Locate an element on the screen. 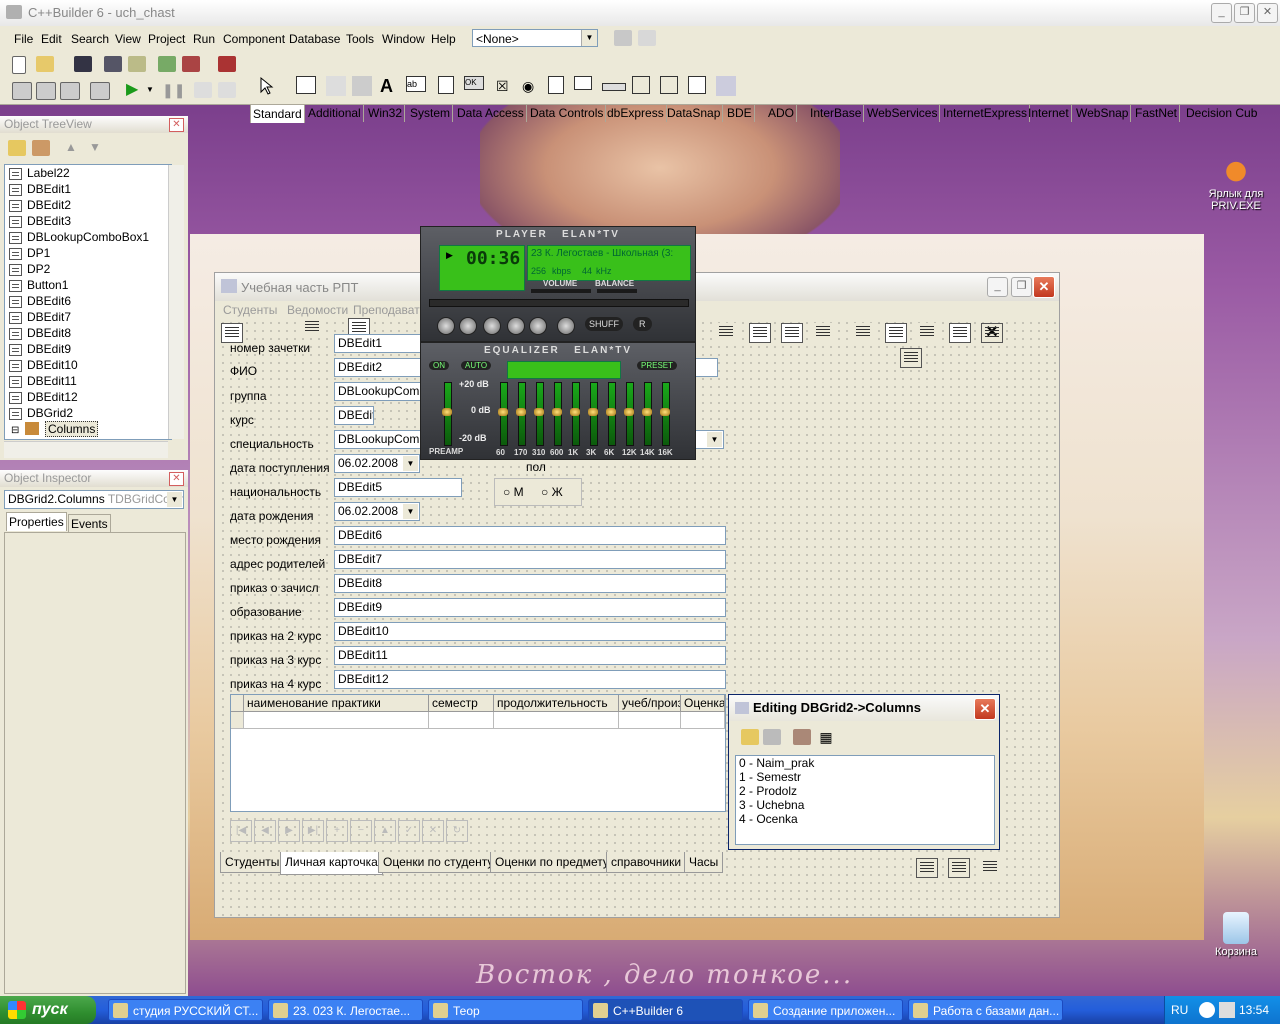  pause-icon: ❚❚ is located at coordinates (173, 90).